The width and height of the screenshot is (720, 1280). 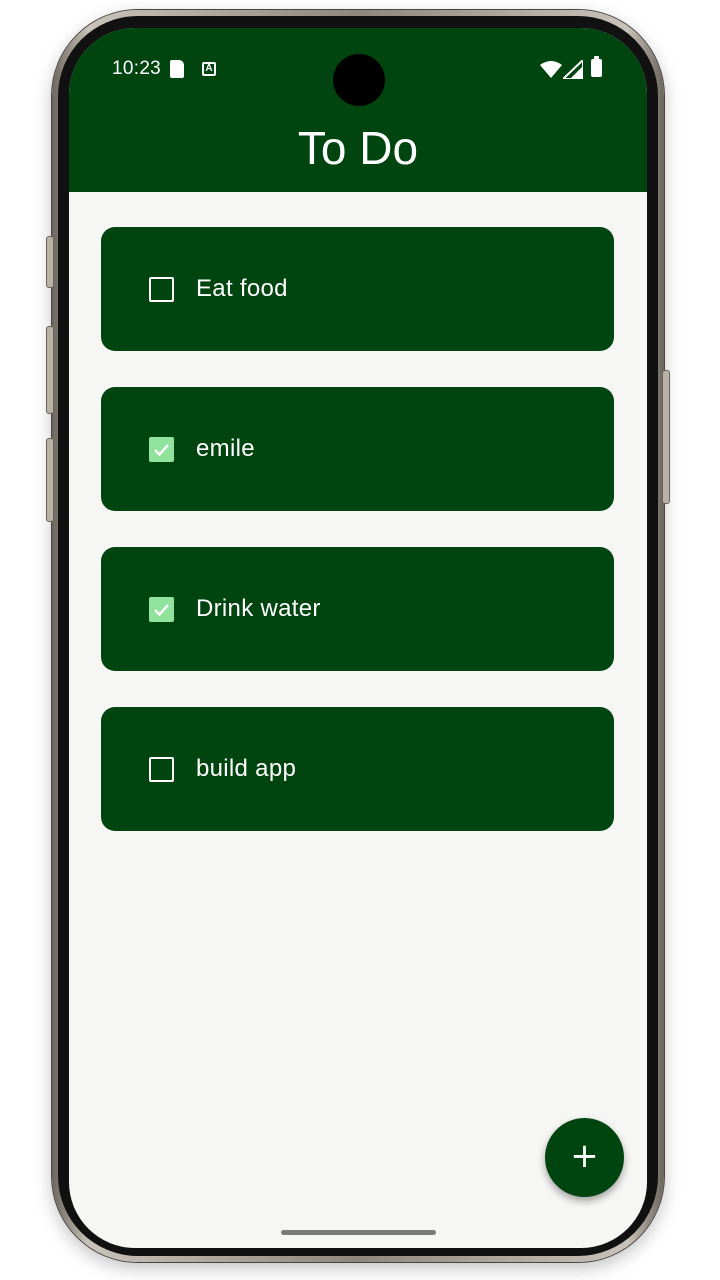 What do you see at coordinates (666, 437) in the screenshot?
I see `power-button` at bounding box center [666, 437].